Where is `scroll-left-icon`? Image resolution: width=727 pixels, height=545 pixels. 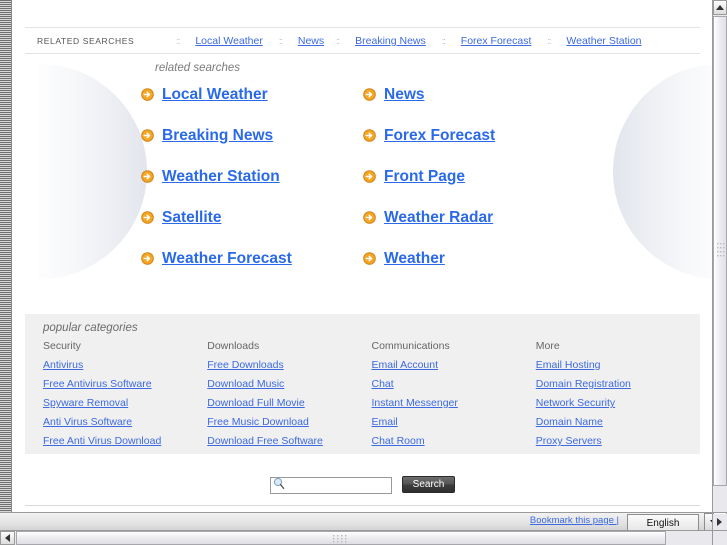
scroll-left-icon is located at coordinates (7, 538).